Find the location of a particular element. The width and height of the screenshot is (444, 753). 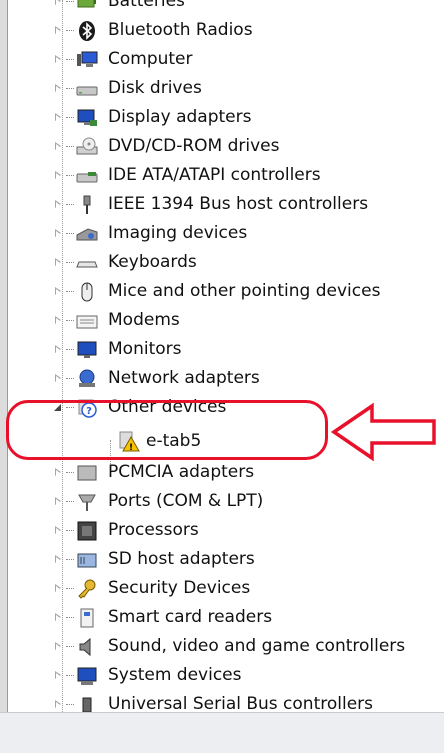

camera-icon is located at coordinates (87, 234).